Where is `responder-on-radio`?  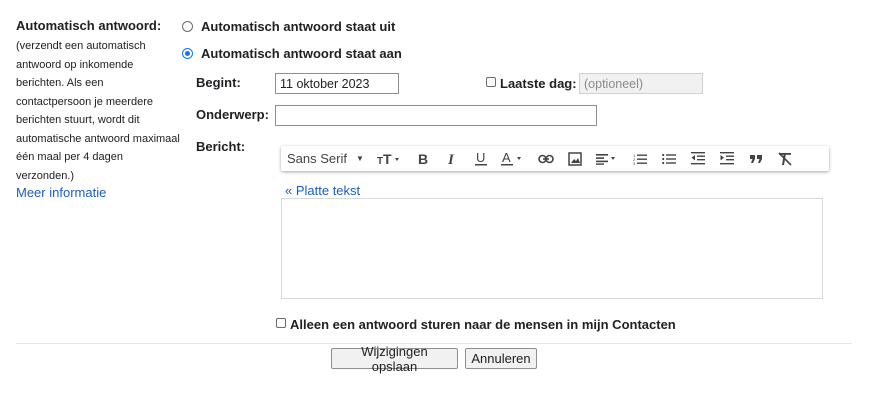
responder-on-radio is located at coordinates (187, 53).